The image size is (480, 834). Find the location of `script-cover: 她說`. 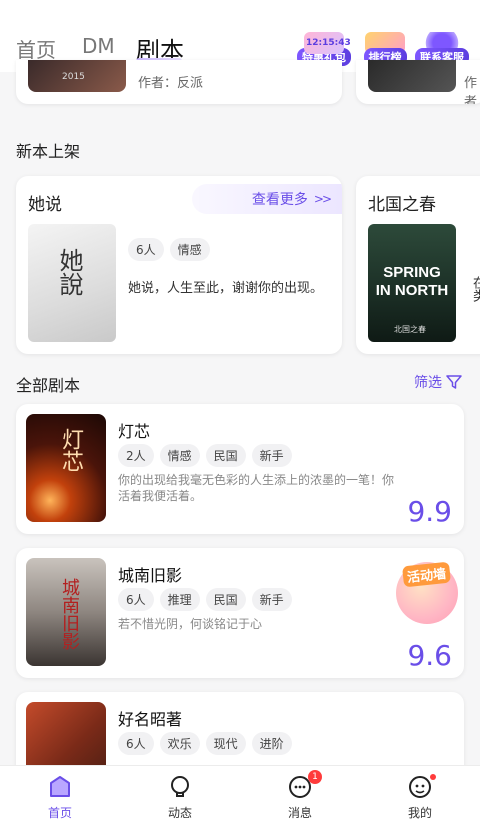

script-cover: 她說 is located at coordinates (72, 283).